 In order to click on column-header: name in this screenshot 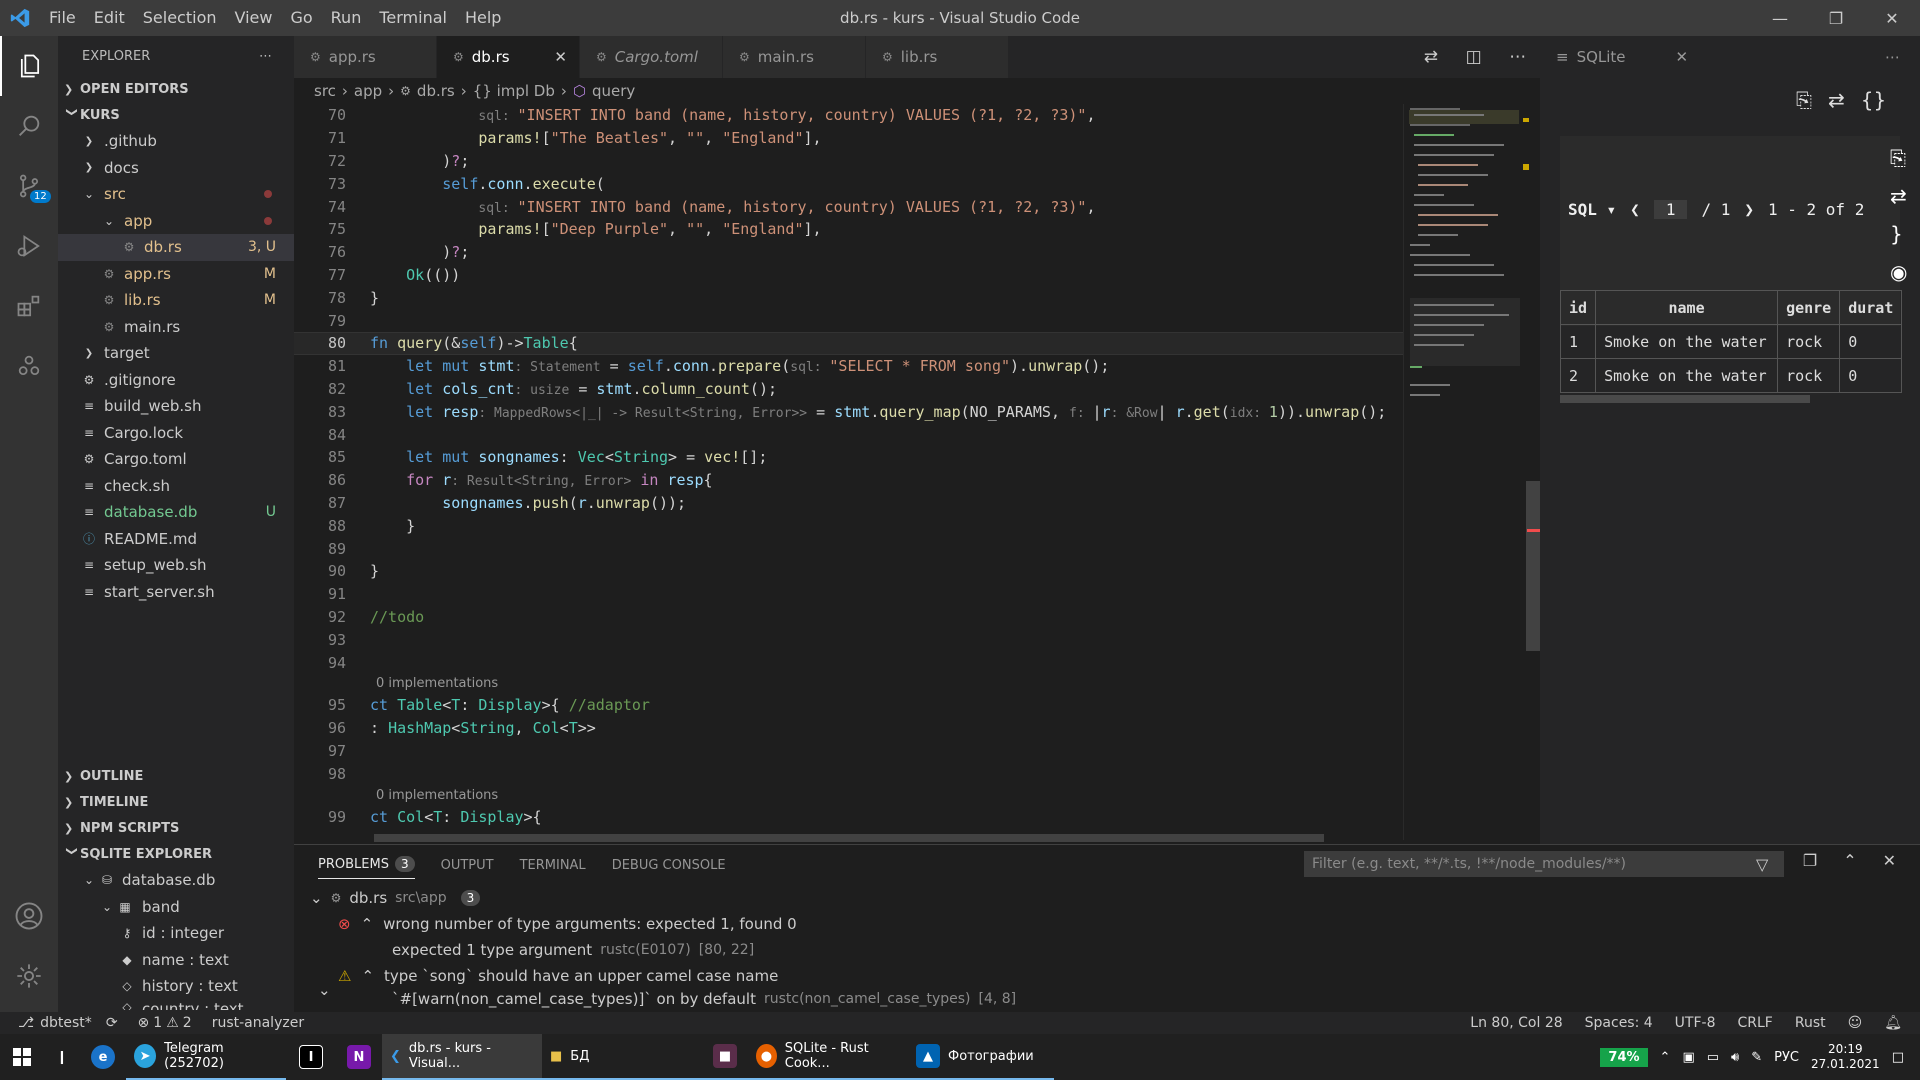, I will do `click(1687, 307)`.